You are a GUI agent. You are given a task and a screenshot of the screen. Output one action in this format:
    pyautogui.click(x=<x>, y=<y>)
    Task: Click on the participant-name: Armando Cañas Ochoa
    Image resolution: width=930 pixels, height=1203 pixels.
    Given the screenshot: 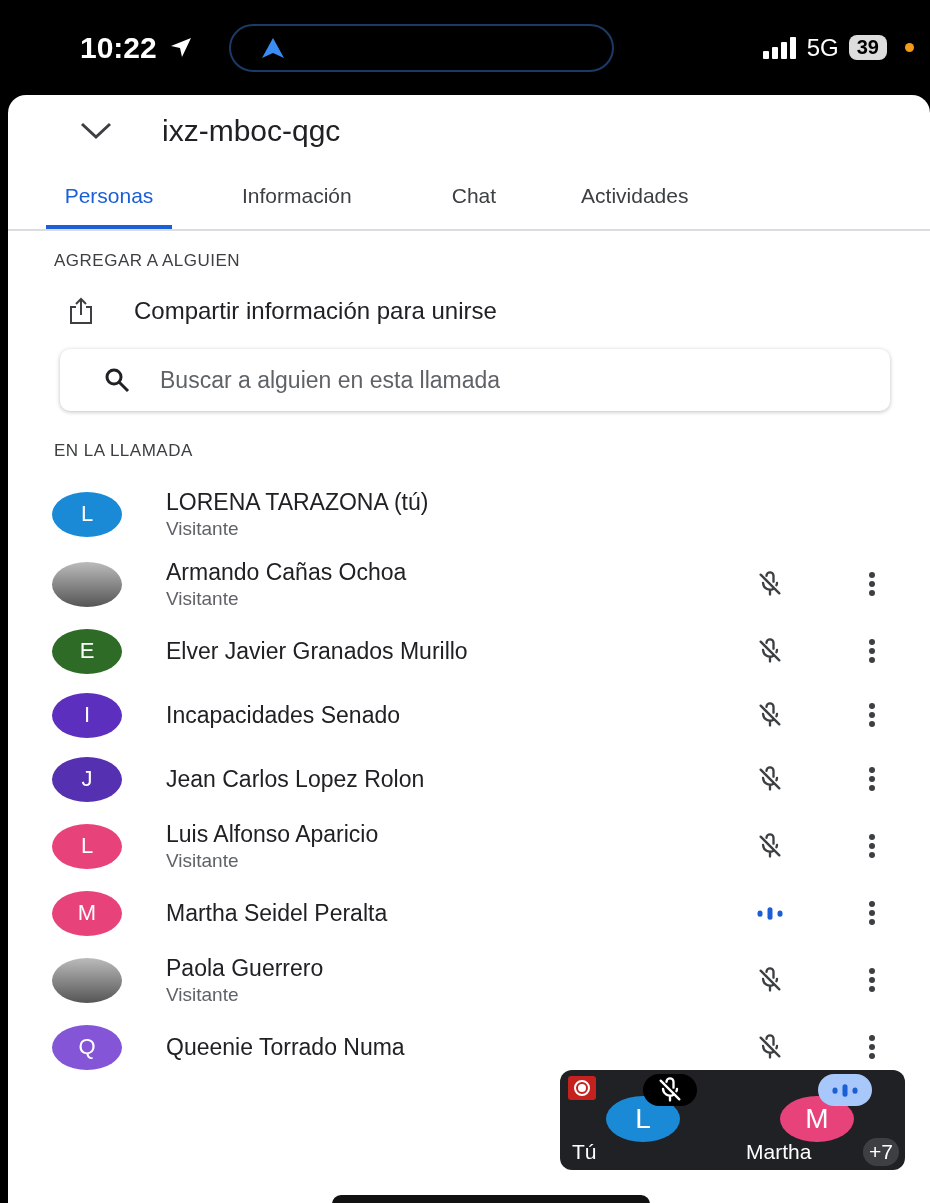 What is the action you would take?
    pyautogui.click(x=287, y=572)
    